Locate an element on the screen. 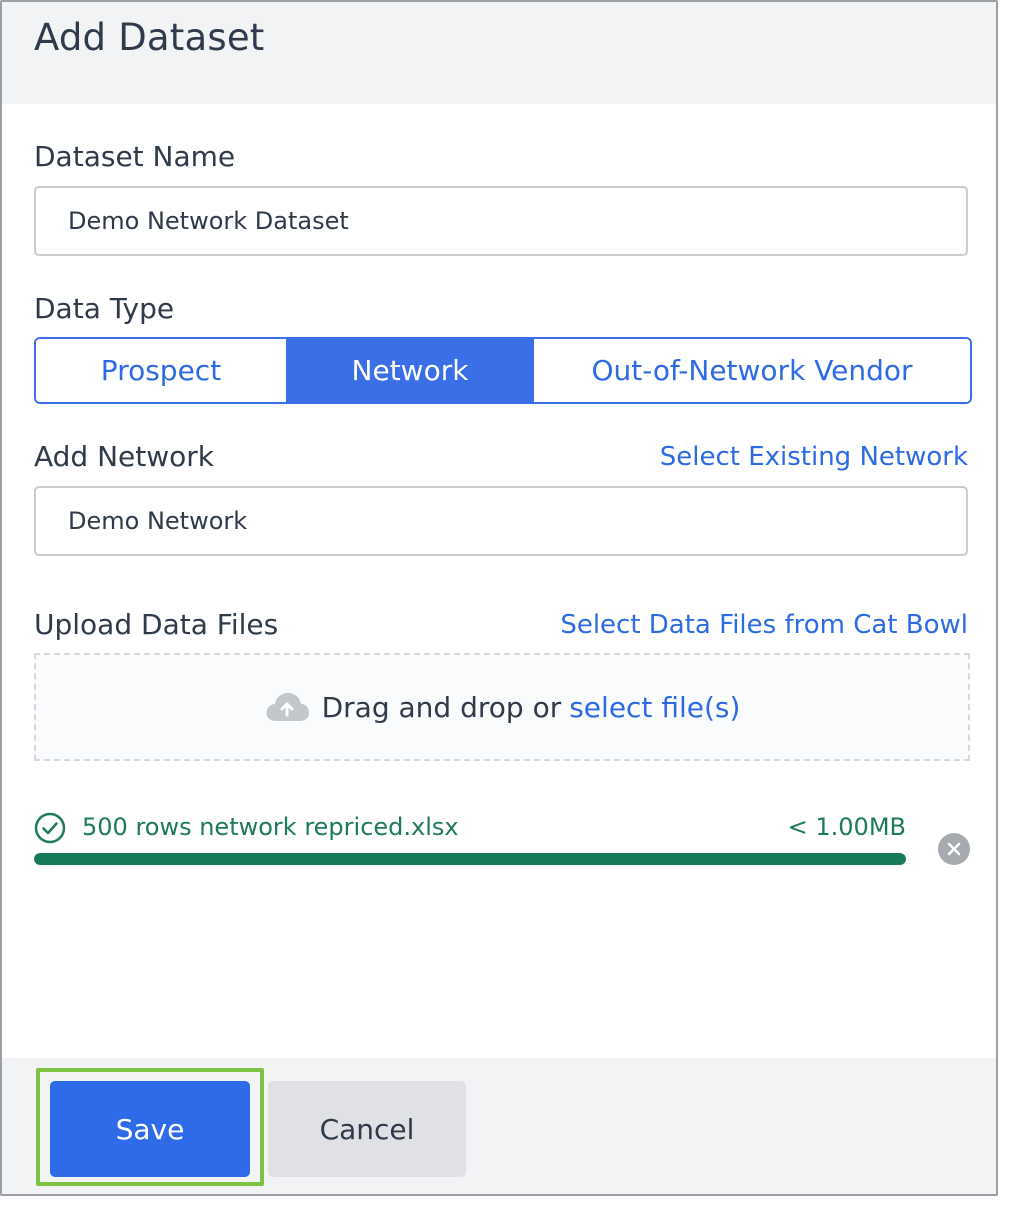 Image resolution: width=1016 pixels, height=1214 pixels. select-existing-network-link: Select Existing Network is located at coordinates (814, 457).